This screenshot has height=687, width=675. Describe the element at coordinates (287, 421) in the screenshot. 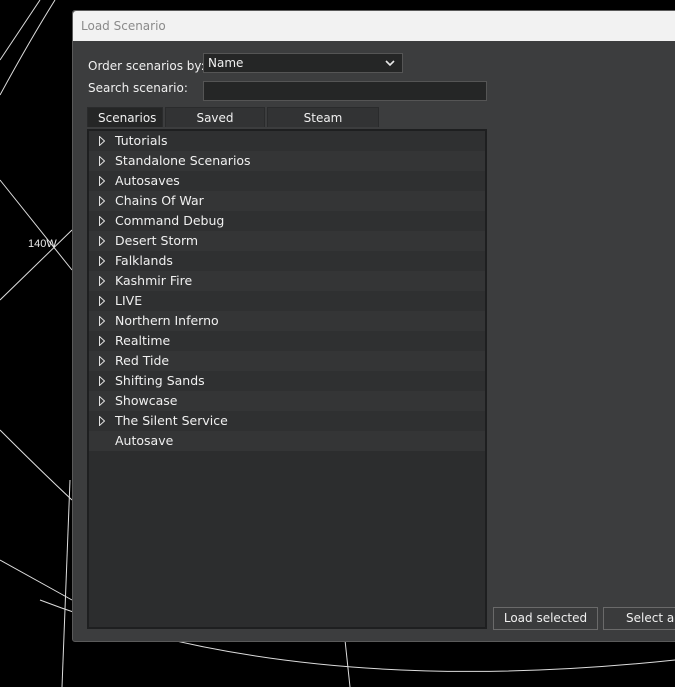

I see `tree-item-the-silent-service: The Silent Service` at that location.